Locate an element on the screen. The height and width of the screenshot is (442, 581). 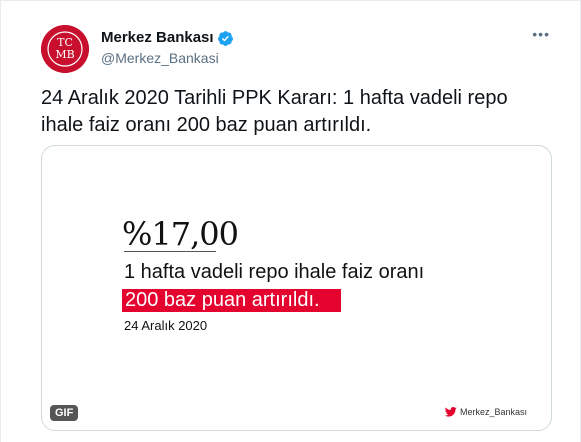
twitter-bird-icon is located at coordinates (450, 412).